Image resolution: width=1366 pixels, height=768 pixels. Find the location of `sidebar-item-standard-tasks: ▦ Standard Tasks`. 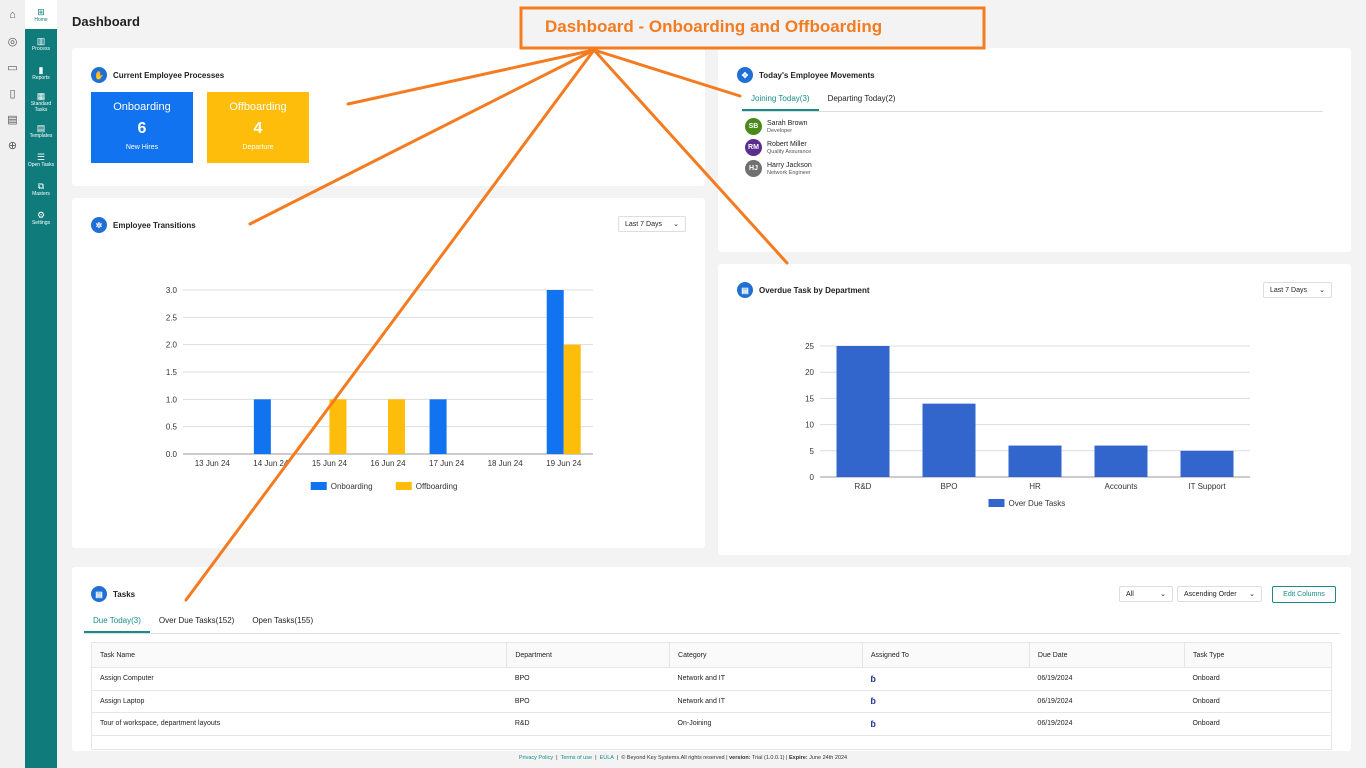

sidebar-item-standard-tasks: ▦ Standard Tasks is located at coordinates (41, 101).